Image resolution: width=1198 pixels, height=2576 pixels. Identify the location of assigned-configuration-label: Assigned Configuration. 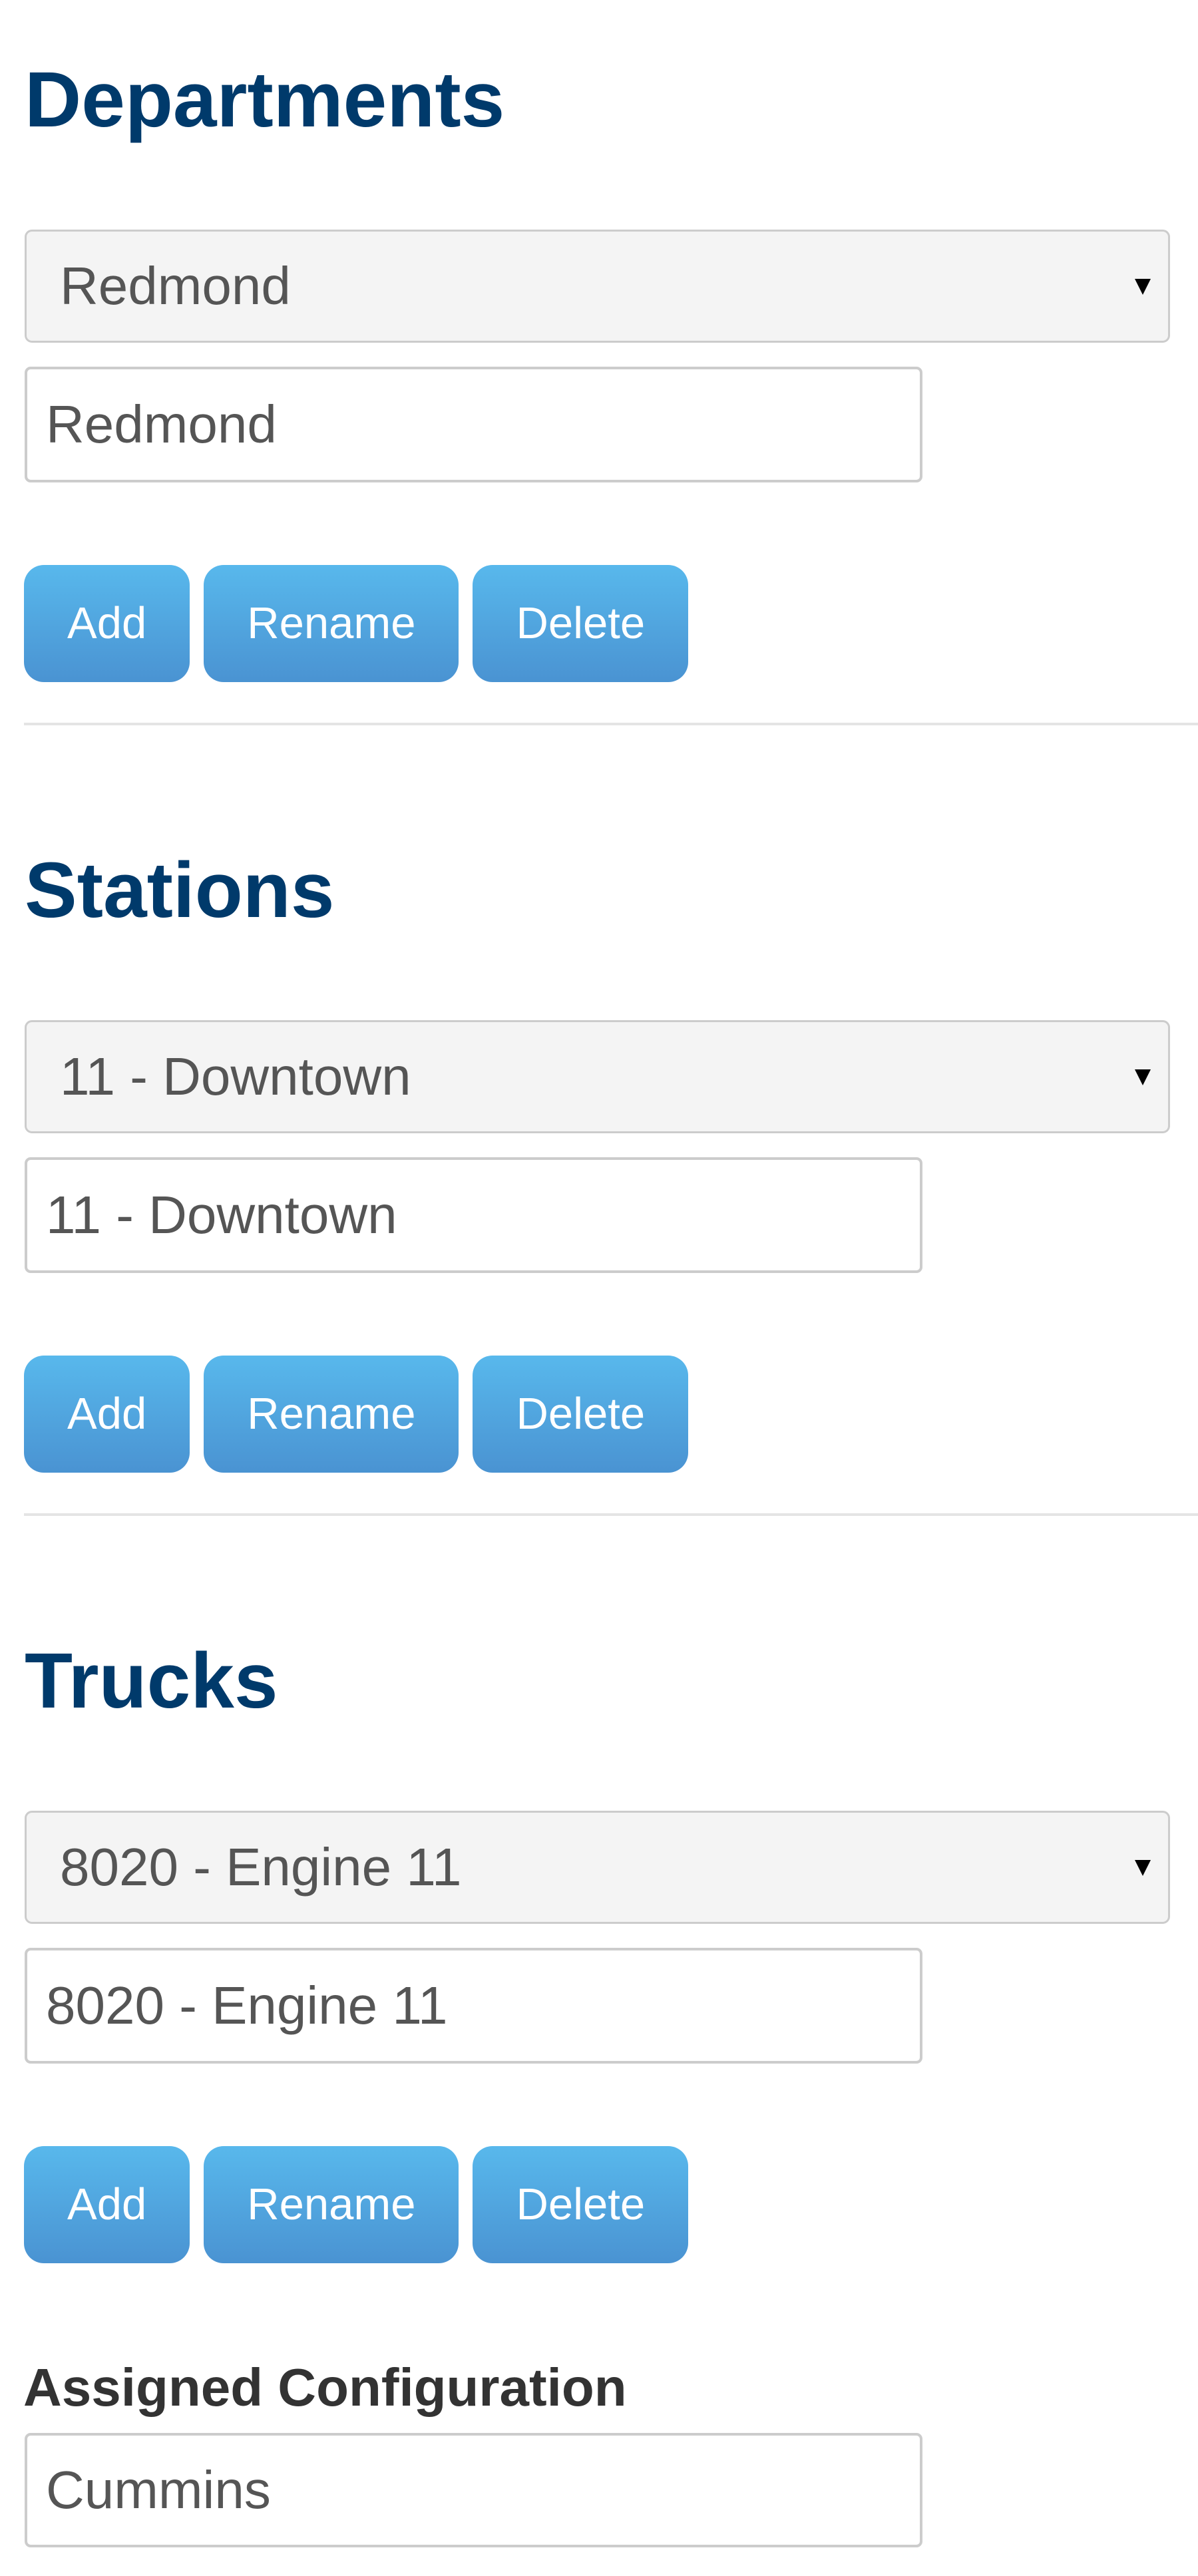
(325, 2387).